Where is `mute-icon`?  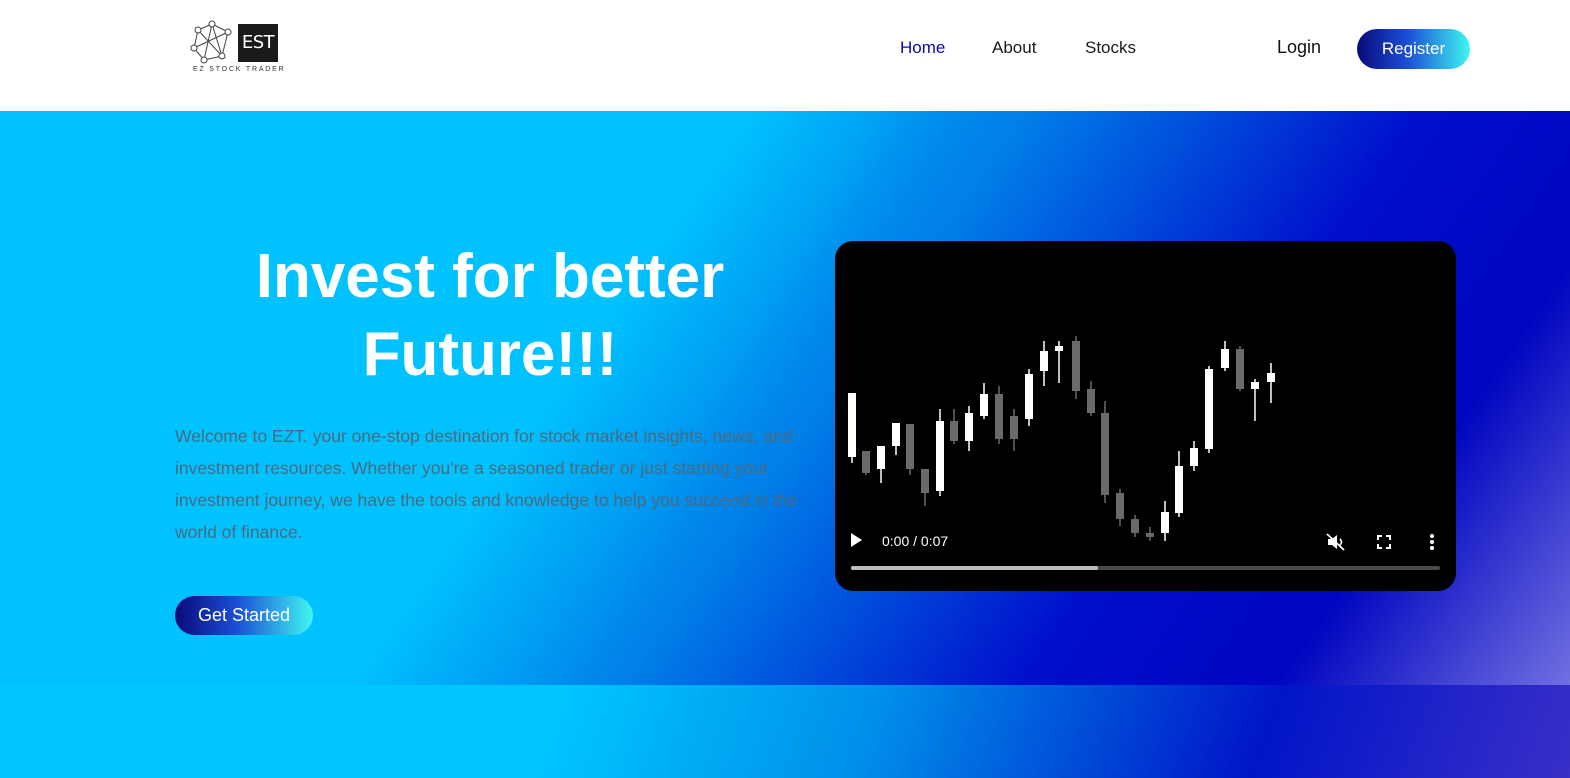
mute-icon is located at coordinates (1336, 542).